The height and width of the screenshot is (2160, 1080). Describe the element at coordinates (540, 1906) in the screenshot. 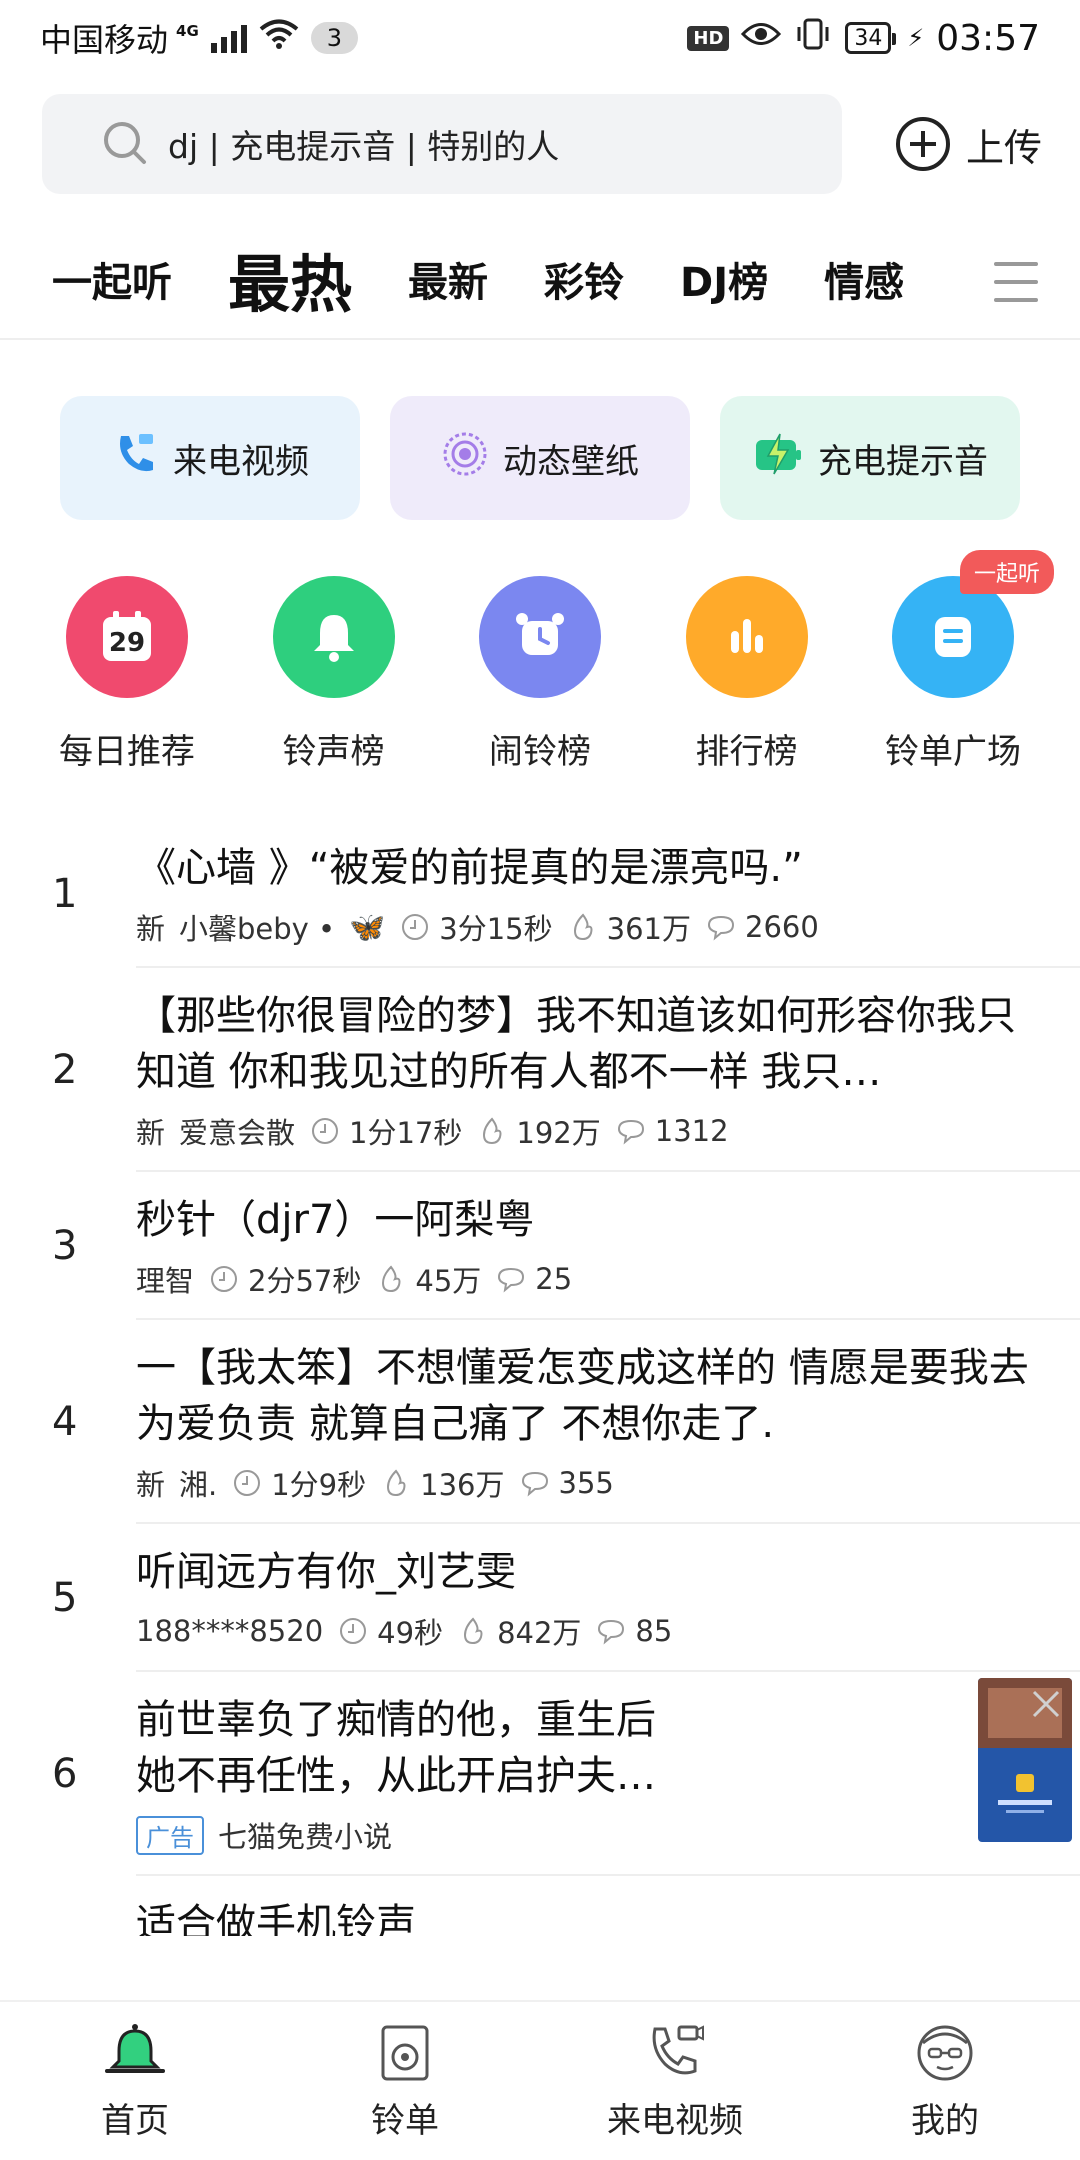

I see `list-item: 适合做手机铃声` at that location.